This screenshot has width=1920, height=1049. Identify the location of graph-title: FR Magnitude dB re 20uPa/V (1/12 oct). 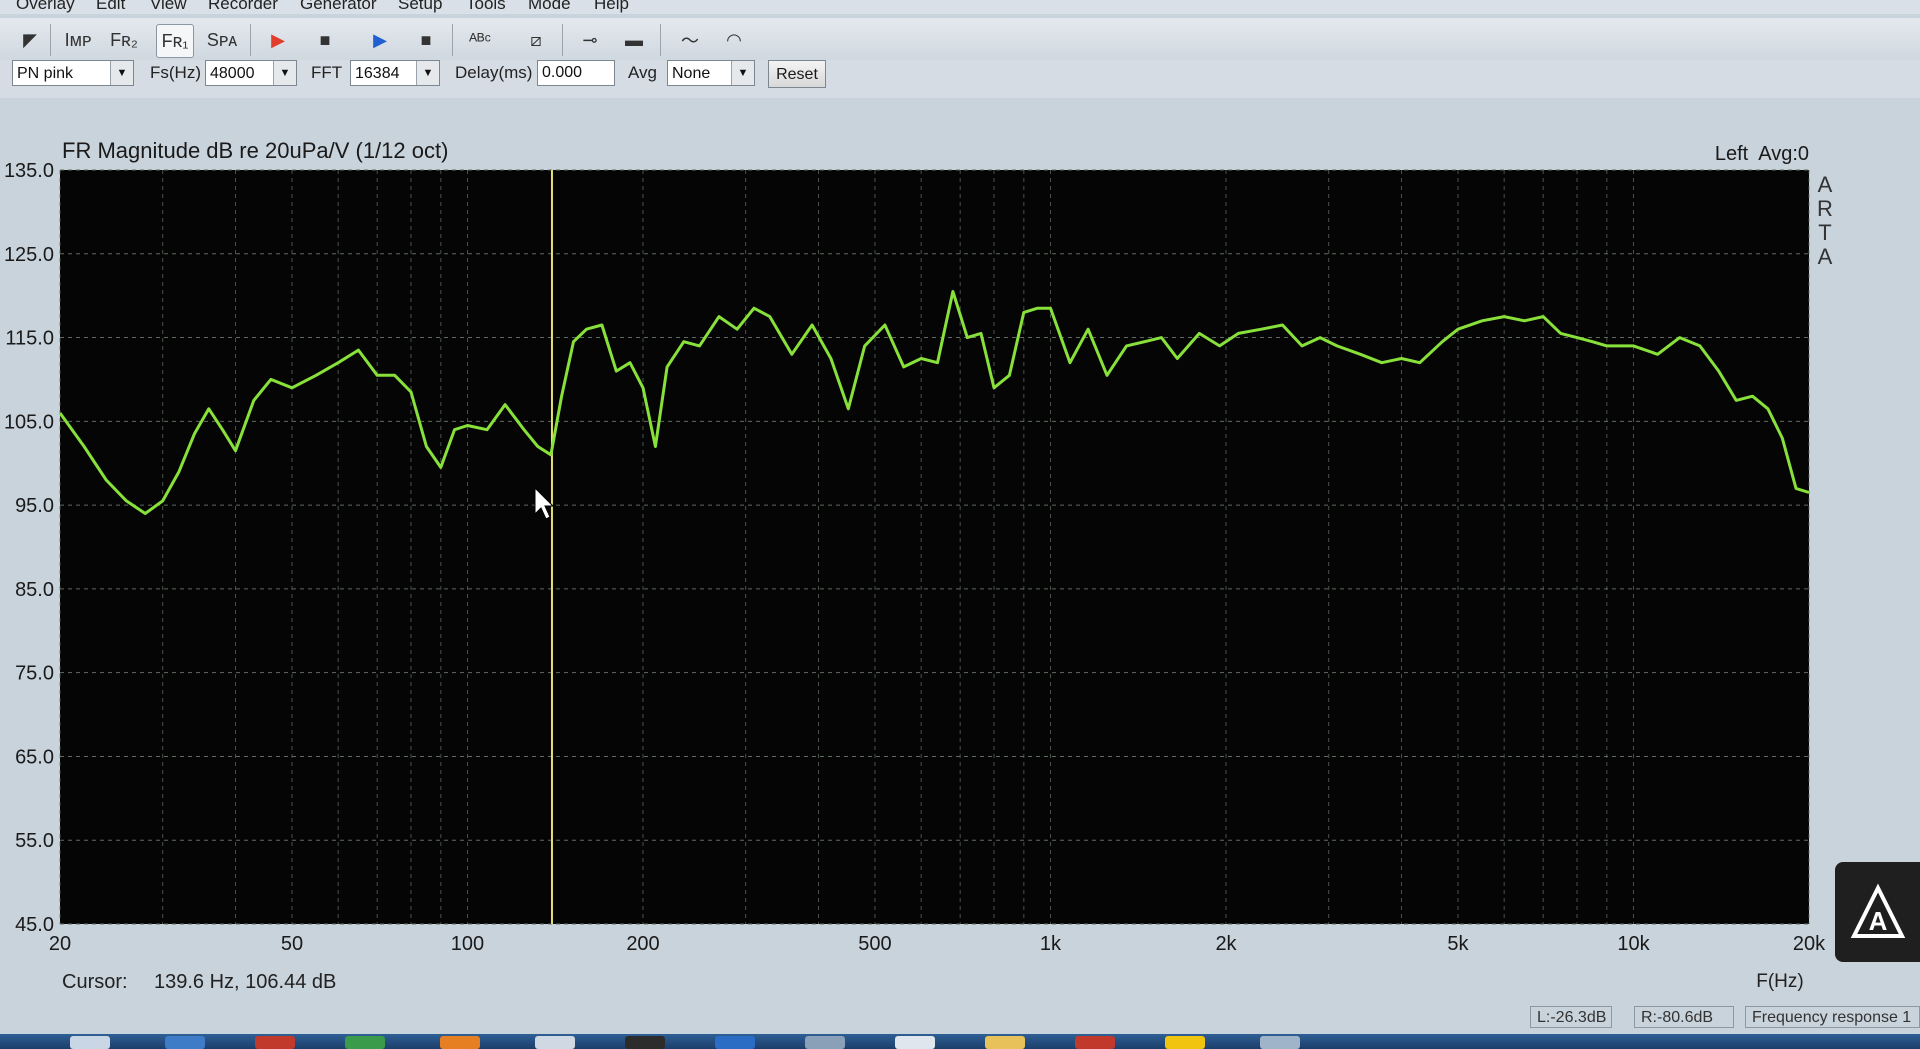
(255, 150).